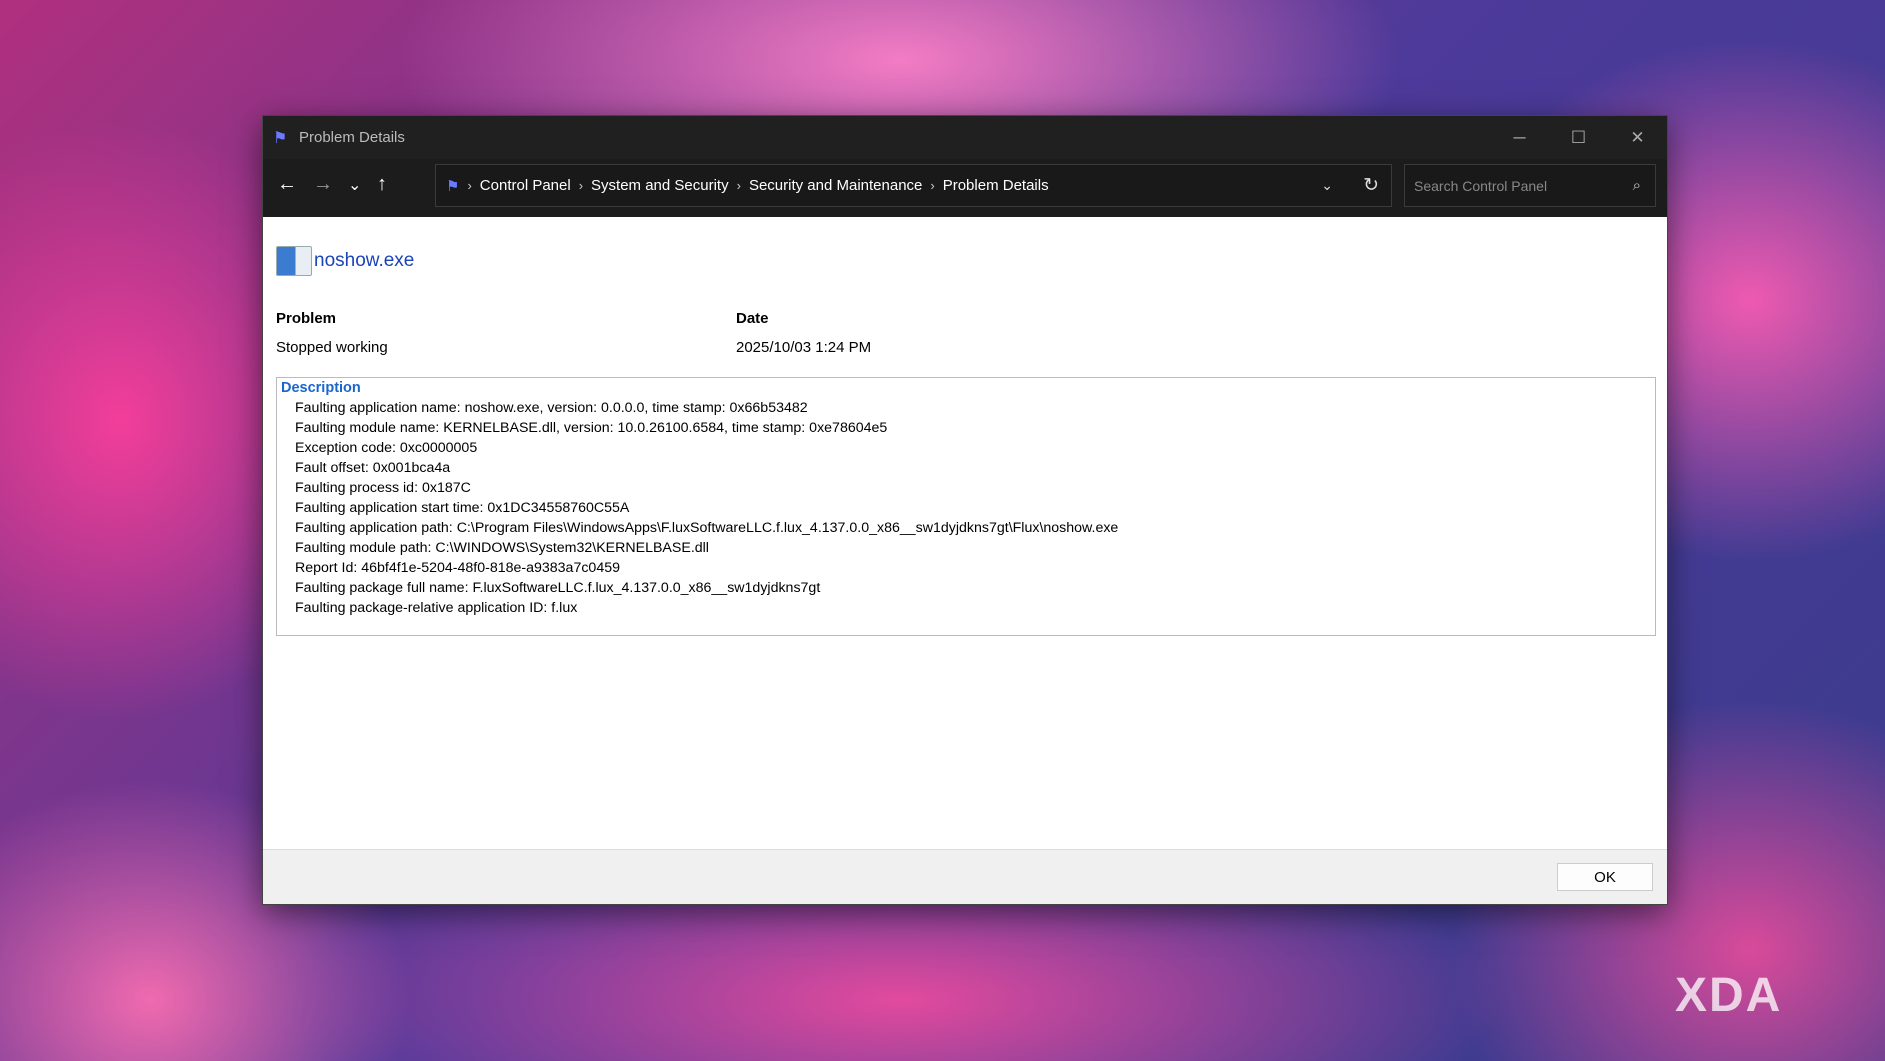 The width and height of the screenshot is (1885, 1061). What do you see at coordinates (804, 347) in the screenshot?
I see `date-value: 2025/10/03 1:24 PM` at bounding box center [804, 347].